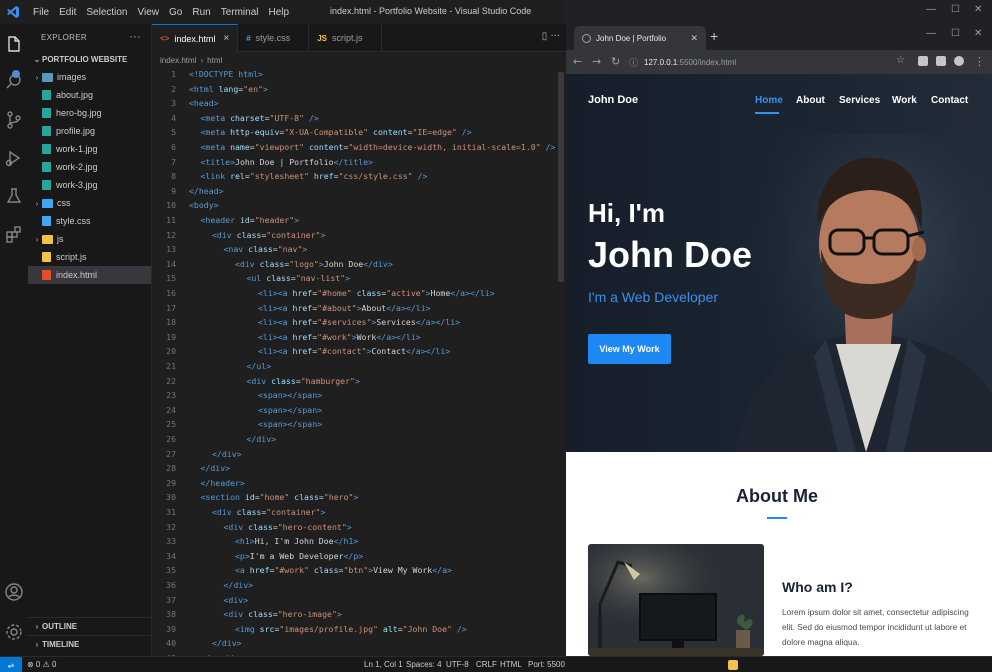  Describe the element at coordinates (359, 468) in the screenshot. I see `code-line: 28 </div>` at that location.